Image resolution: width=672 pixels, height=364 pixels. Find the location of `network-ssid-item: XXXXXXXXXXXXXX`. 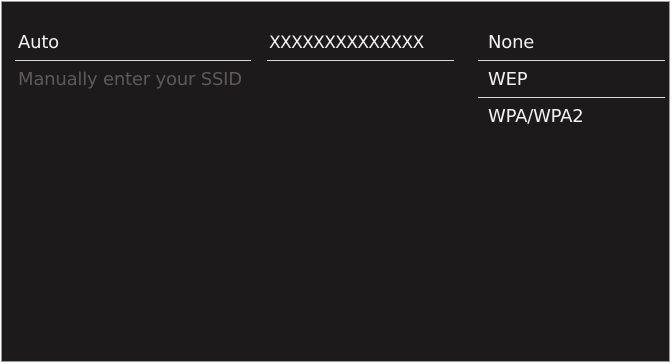

network-ssid-item: XXXXXXXXXXXXXX is located at coordinates (360, 42).